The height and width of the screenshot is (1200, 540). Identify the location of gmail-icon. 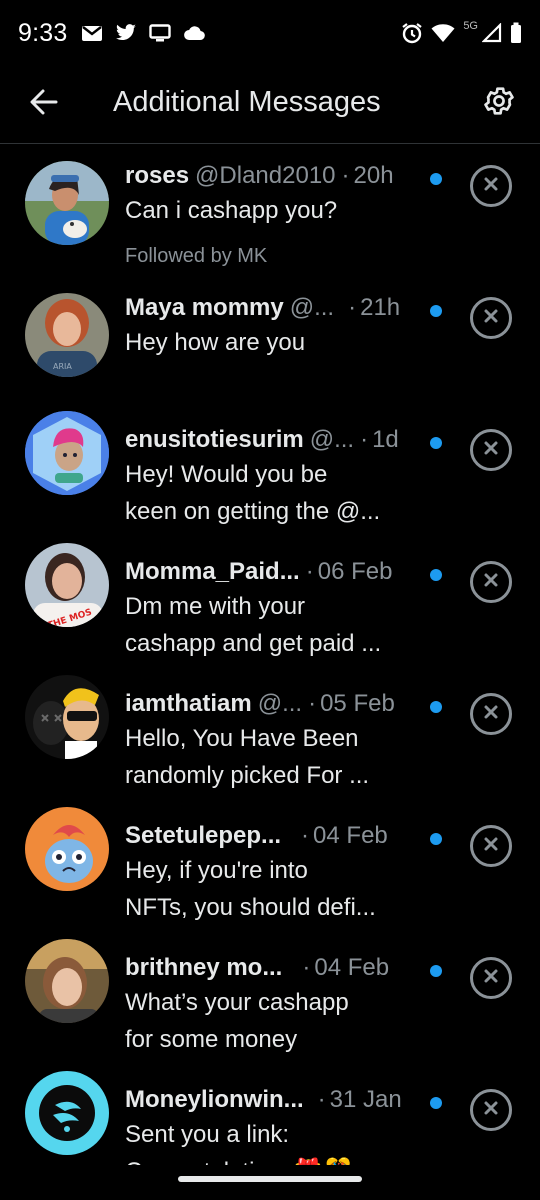
(92, 33).